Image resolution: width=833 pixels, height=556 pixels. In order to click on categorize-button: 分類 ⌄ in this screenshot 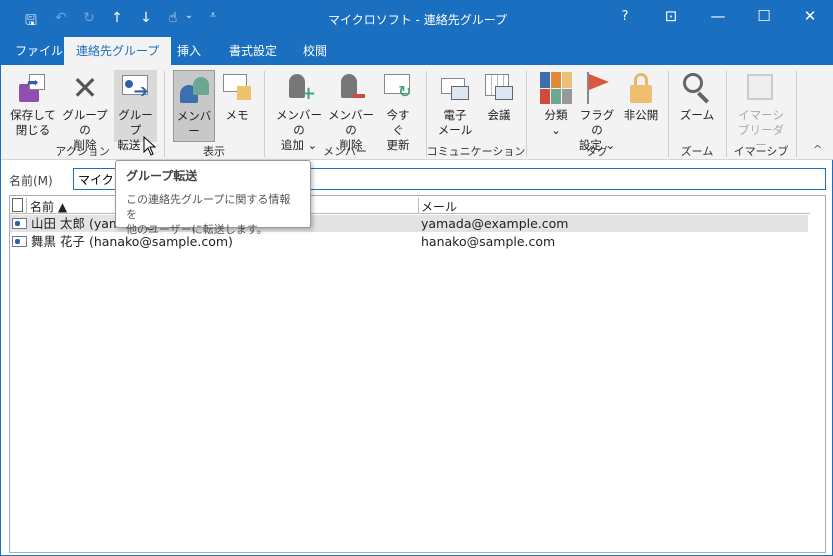, I will do `click(556, 106)`.